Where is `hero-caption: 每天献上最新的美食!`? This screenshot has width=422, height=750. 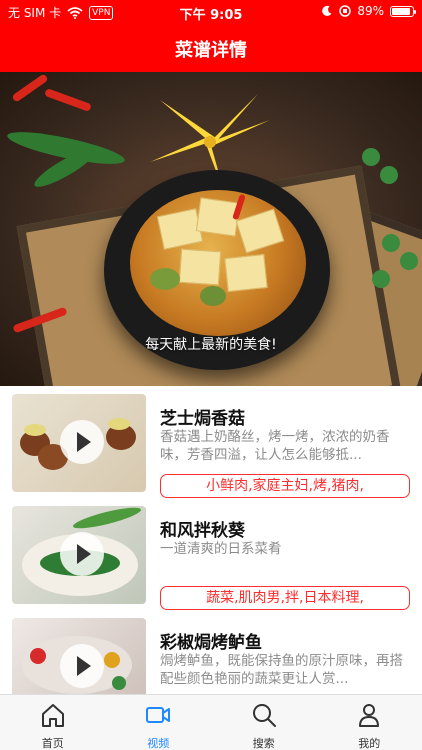
hero-caption: 每天献上最新的美食! is located at coordinates (211, 345).